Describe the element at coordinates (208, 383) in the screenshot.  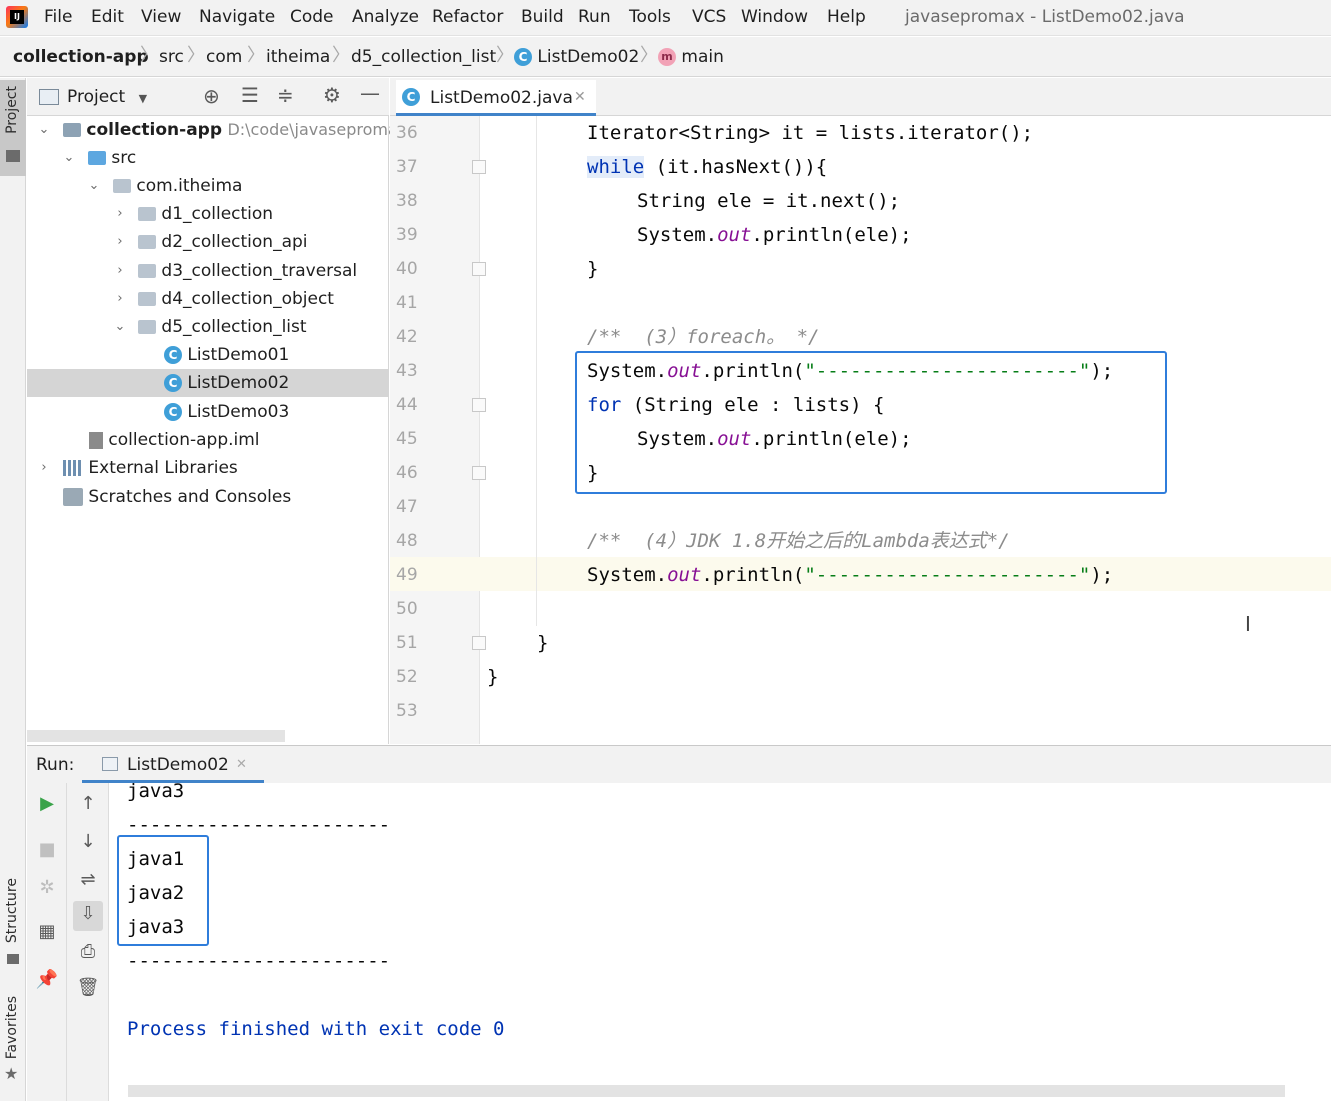
I see `tree-item-listdemo02: C ListDemo02` at that location.